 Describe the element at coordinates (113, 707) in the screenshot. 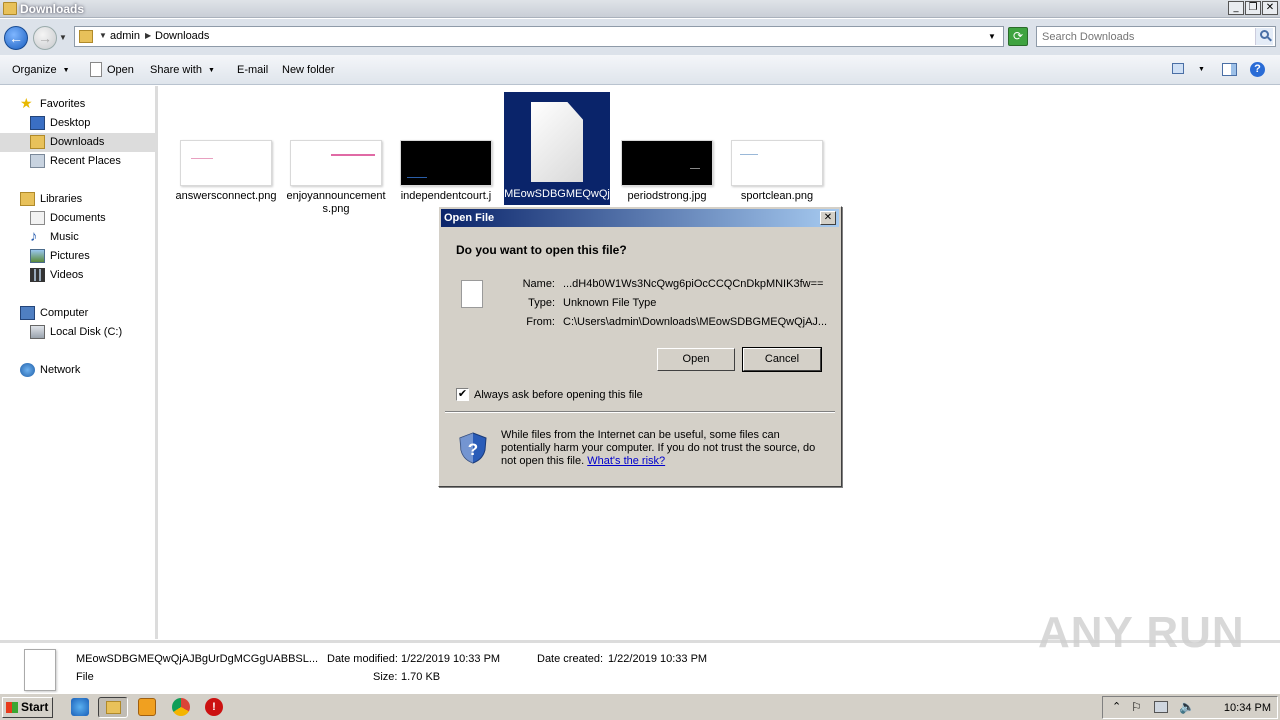

I see `explorer-taskbar-button` at that location.